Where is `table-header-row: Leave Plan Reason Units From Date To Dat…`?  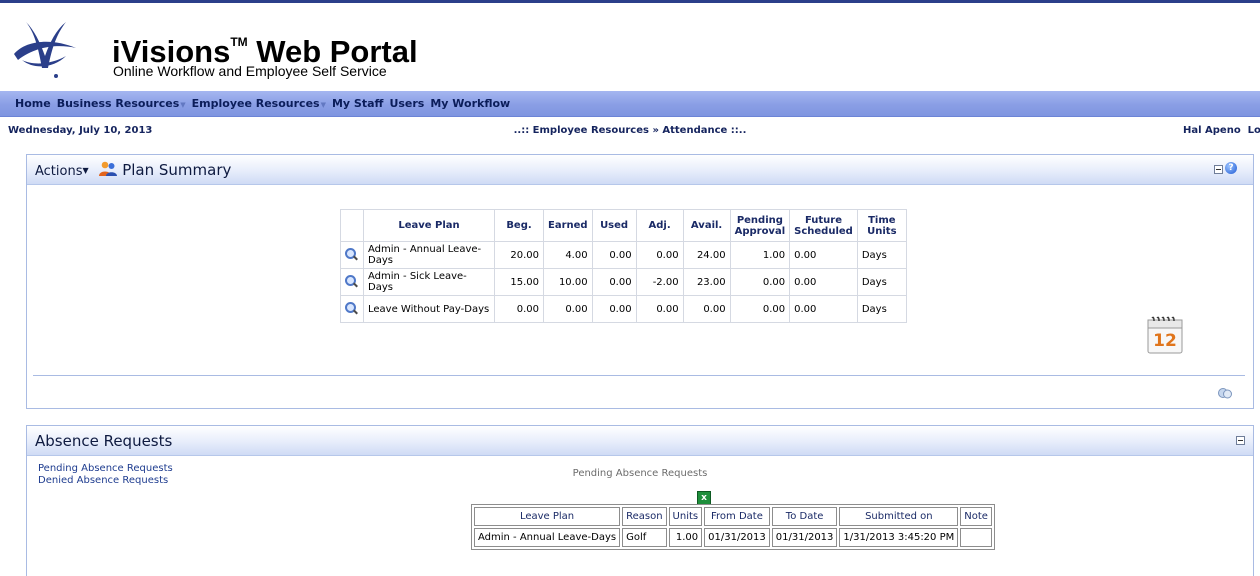 table-header-row: Leave Plan Reason Units From Date To Dat… is located at coordinates (733, 516).